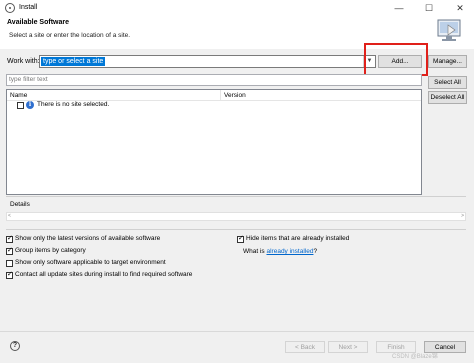 This screenshot has height=363, width=474. What do you see at coordinates (20, 105) in the screenshot?
I see `table-row-checkbox` at bounding box center [20, 105].